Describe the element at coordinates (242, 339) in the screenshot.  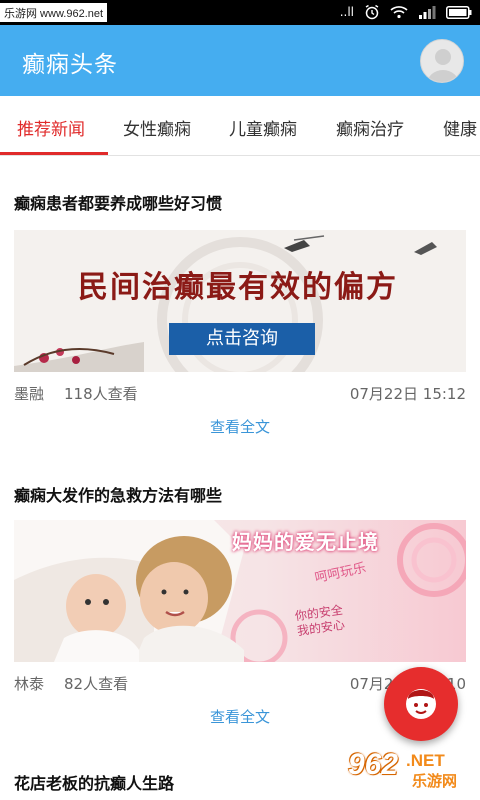
I see `consult-button: 点击咨询` at that location.